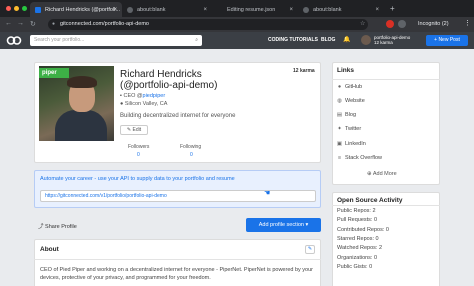 This screenshot has width=474, height=286. What do you see at coordinates (360, 248) in the screenshot?
I see `stat-watched-repos: Watched Repos: 2` at bounding box center [360, 248].